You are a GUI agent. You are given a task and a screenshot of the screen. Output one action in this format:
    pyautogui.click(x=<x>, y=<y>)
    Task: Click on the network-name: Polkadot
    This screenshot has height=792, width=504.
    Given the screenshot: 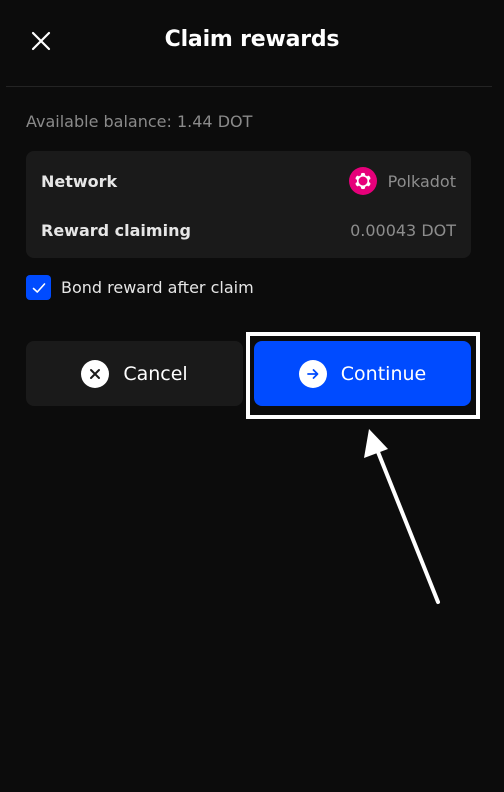 What is the action you would take?
    pyautogui.click(x=421, y=181)
    